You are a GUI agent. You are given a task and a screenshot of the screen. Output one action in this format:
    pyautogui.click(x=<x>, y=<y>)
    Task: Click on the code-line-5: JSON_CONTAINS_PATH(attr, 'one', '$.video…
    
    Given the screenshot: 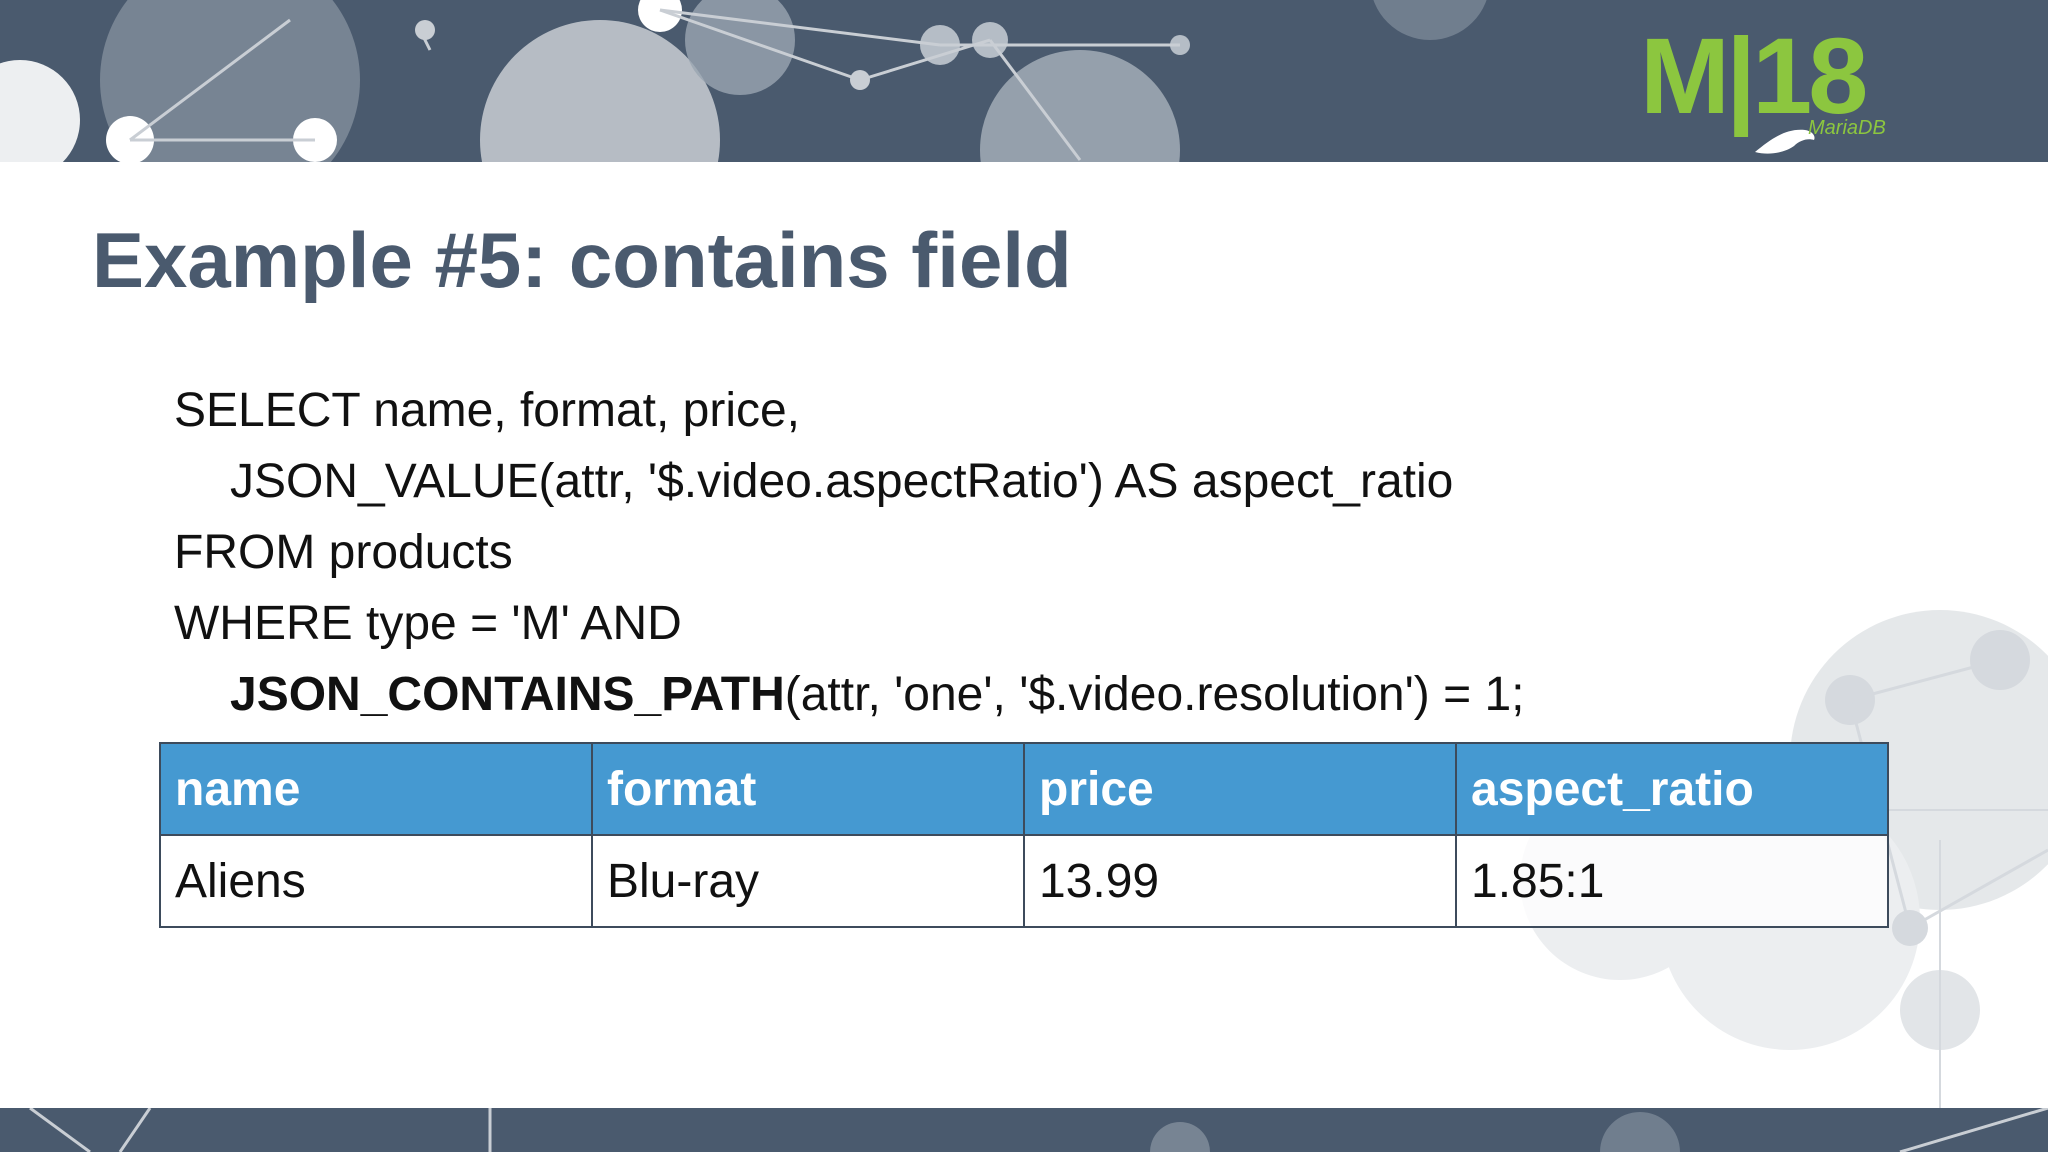 What is the action you would take?
    pyautogui.click(x=849, y=694)
    